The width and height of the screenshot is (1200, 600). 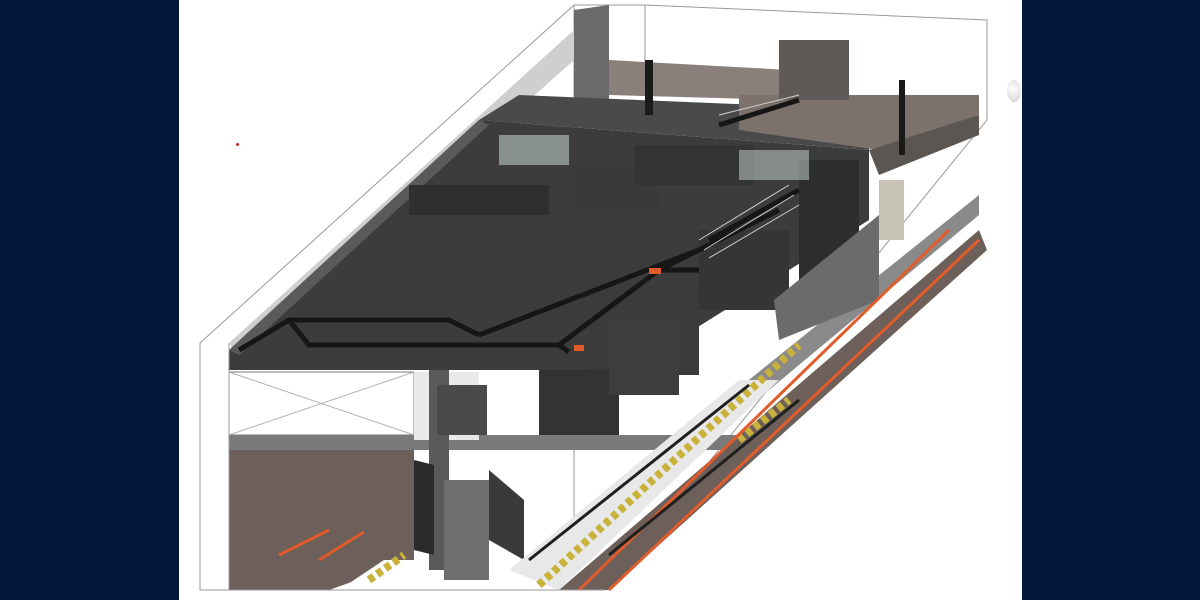 I want to click on top-unit, so click(x=814, y=70).